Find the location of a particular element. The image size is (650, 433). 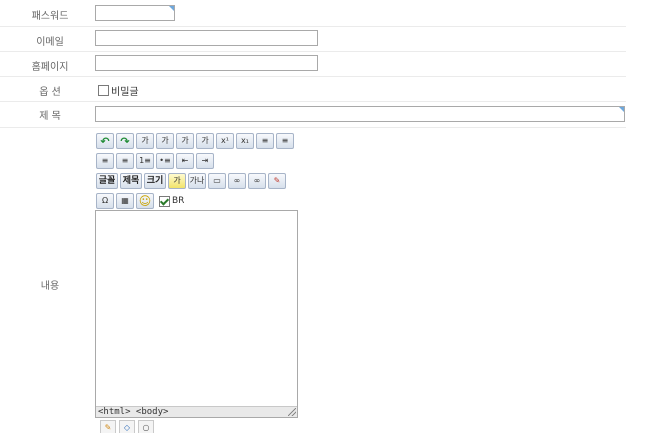

toolbar-row-4: Ω ▦ ☺ BR is located at coordinates (140, 201).